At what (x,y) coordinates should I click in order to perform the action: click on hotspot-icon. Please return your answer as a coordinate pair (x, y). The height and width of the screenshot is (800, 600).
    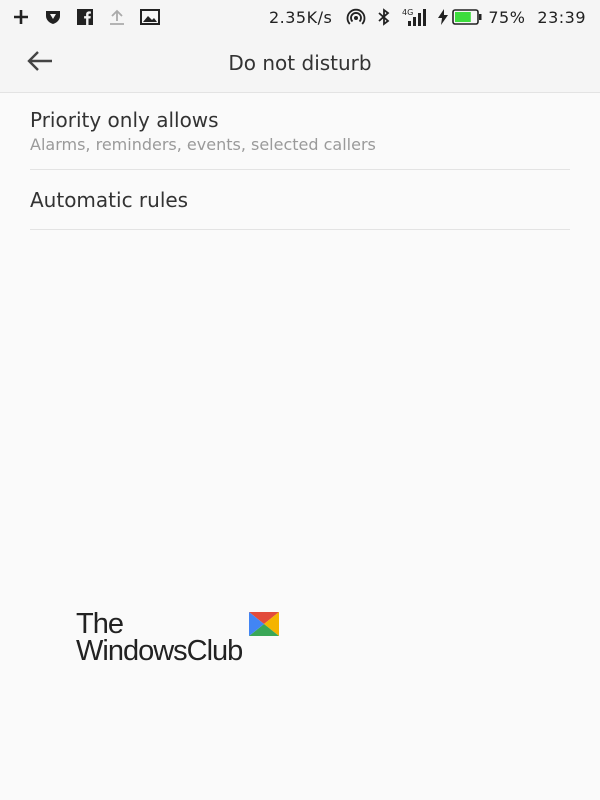
    Looking at the image, I should click on (356, 17).